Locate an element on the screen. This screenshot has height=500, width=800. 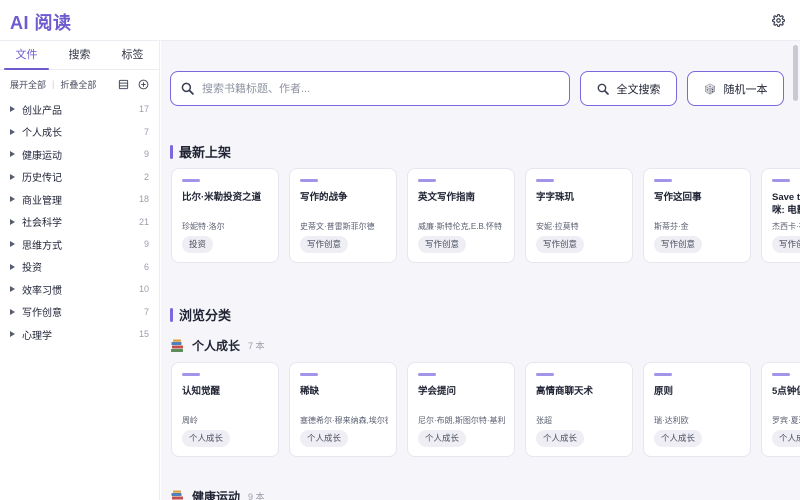
settings-button is located at coordinates (778, 20).